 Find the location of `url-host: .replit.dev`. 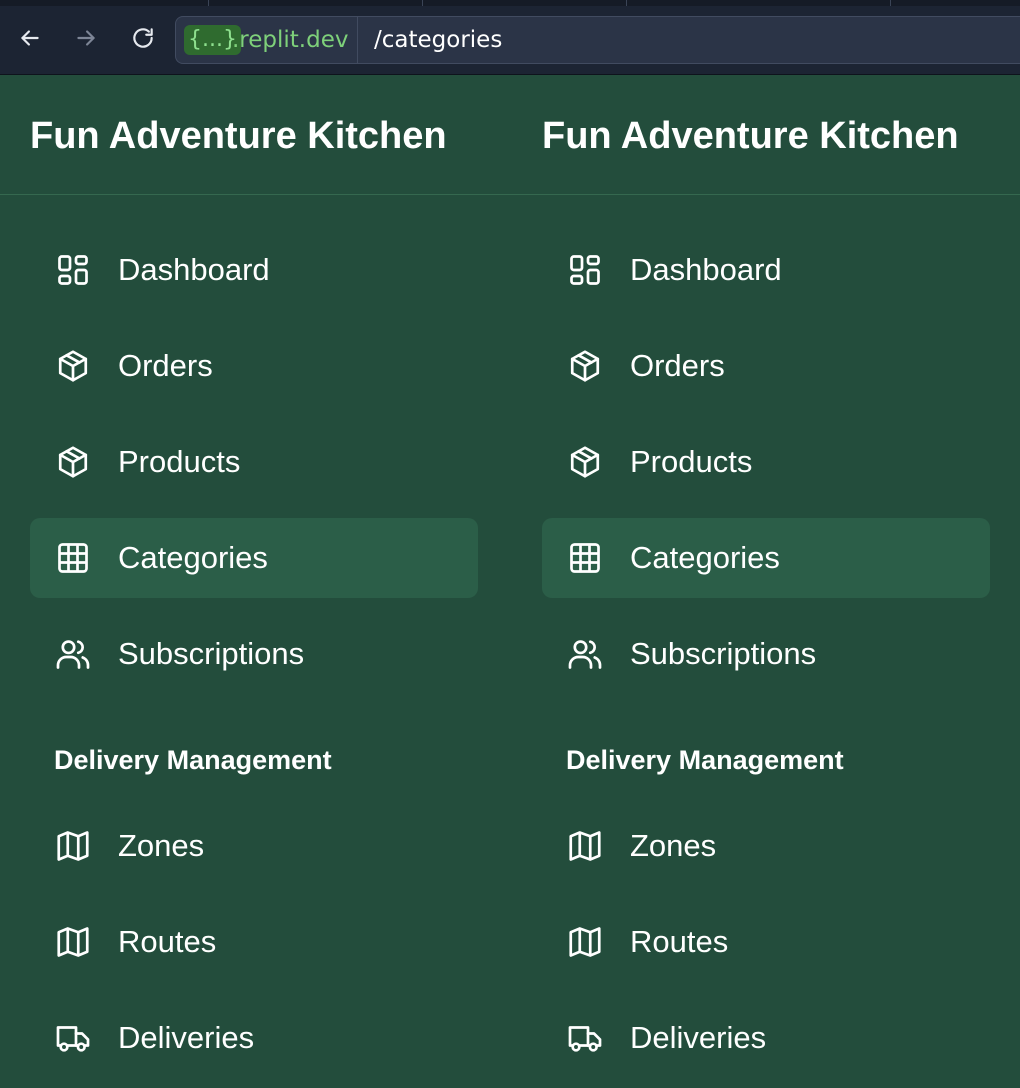

url-host: .replit.dev is located at coordinates (290, 40).